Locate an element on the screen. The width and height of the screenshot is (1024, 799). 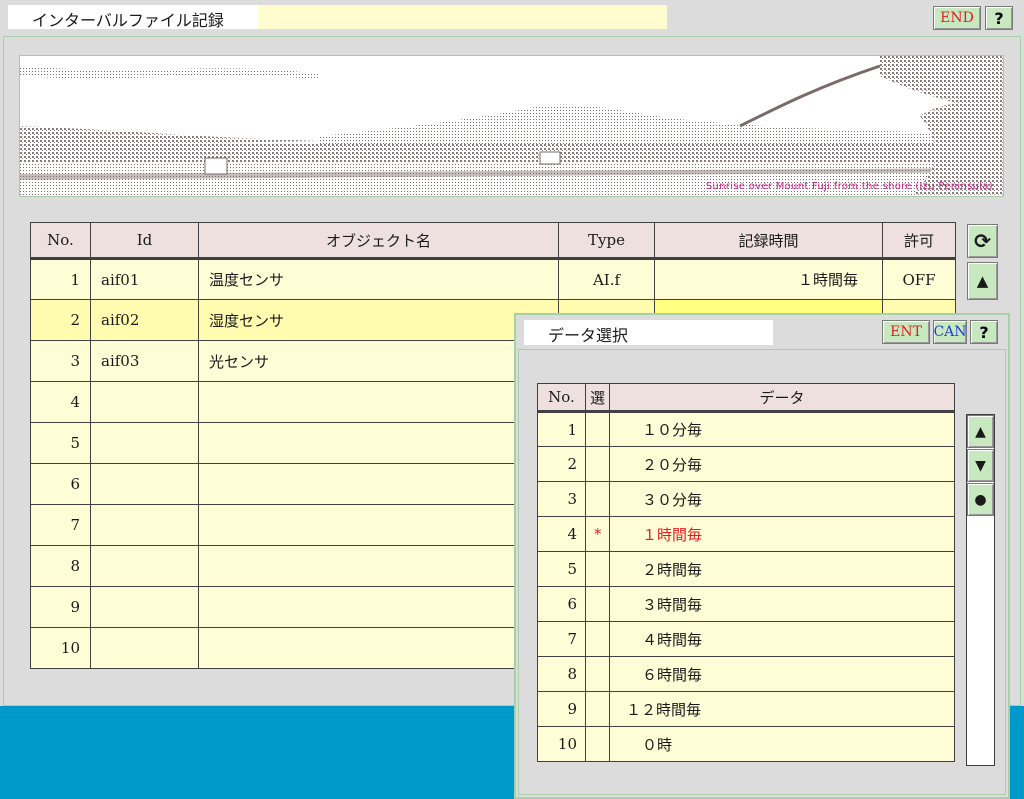
row-no: 8 is located at coordinates (60, 566).